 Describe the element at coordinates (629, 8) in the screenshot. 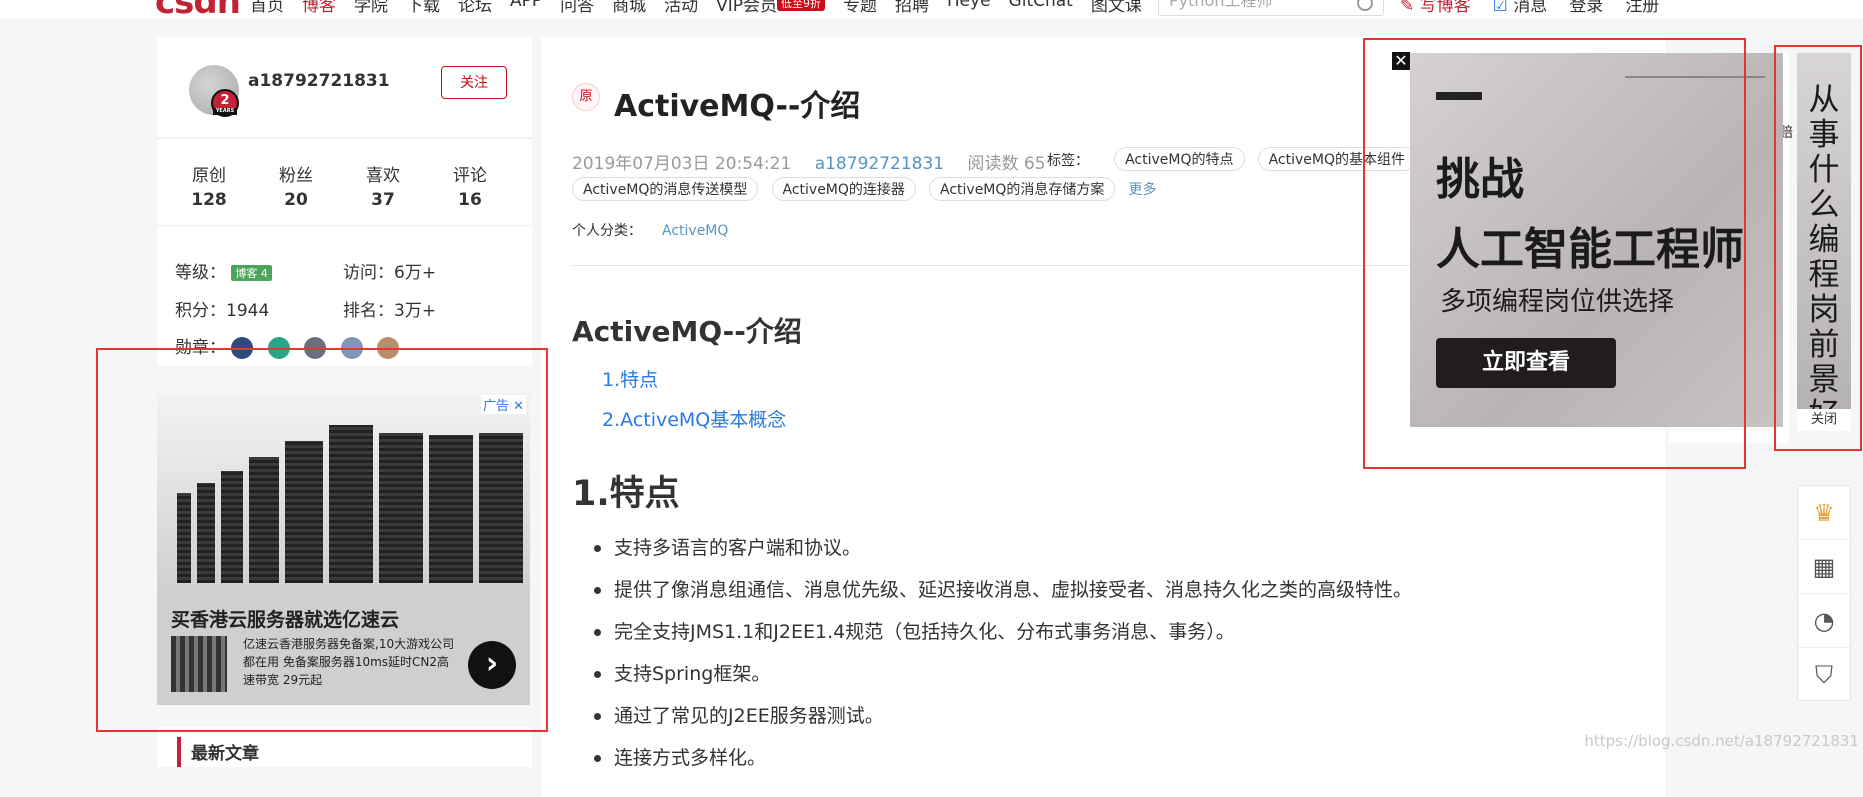

I see `nav-link-mall: 商城` at that location.